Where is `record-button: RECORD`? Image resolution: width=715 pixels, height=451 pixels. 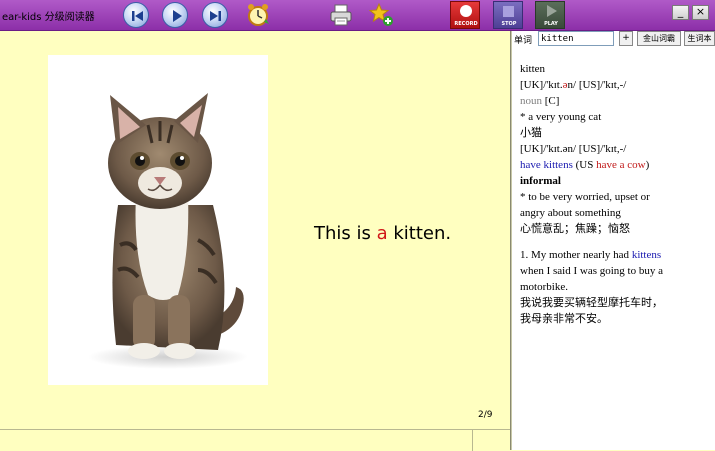
record-button: RECORD is located at coordinates (465, 15).